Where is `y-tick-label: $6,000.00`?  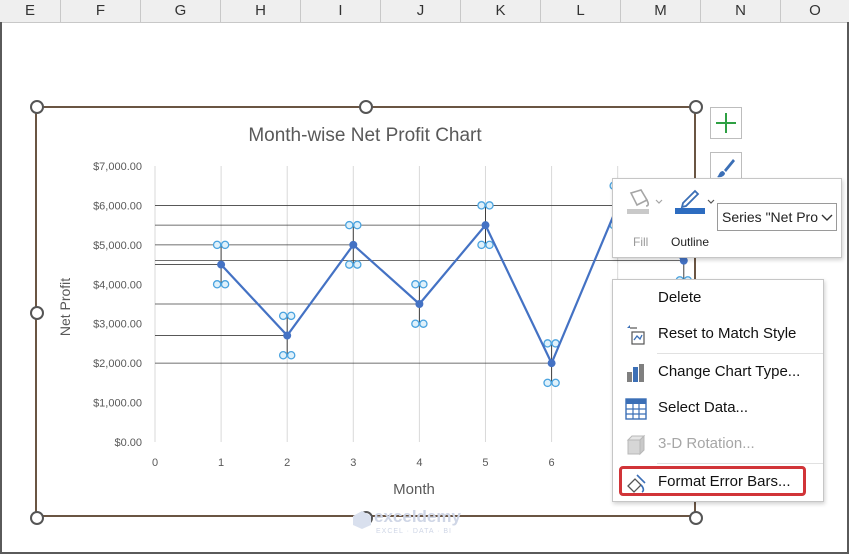
y-tick-label: $6,000.00 is located at coordinates (117, 206).